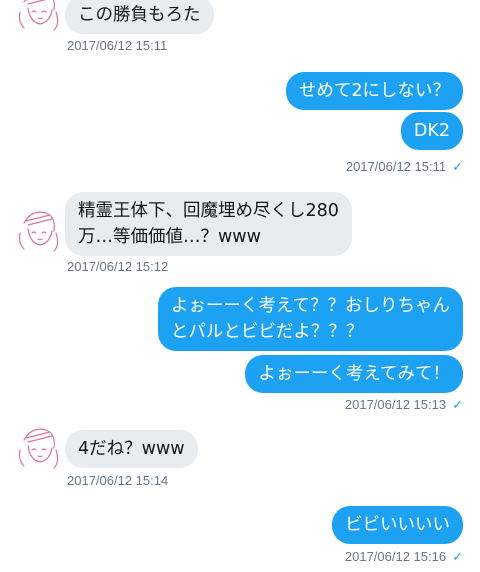 The image size is (480, 572). I want to click on message-bubble-incoming: 精霊王体下、回魔埋め尽くし280 万…等価価値…？www, so click(208, 224).